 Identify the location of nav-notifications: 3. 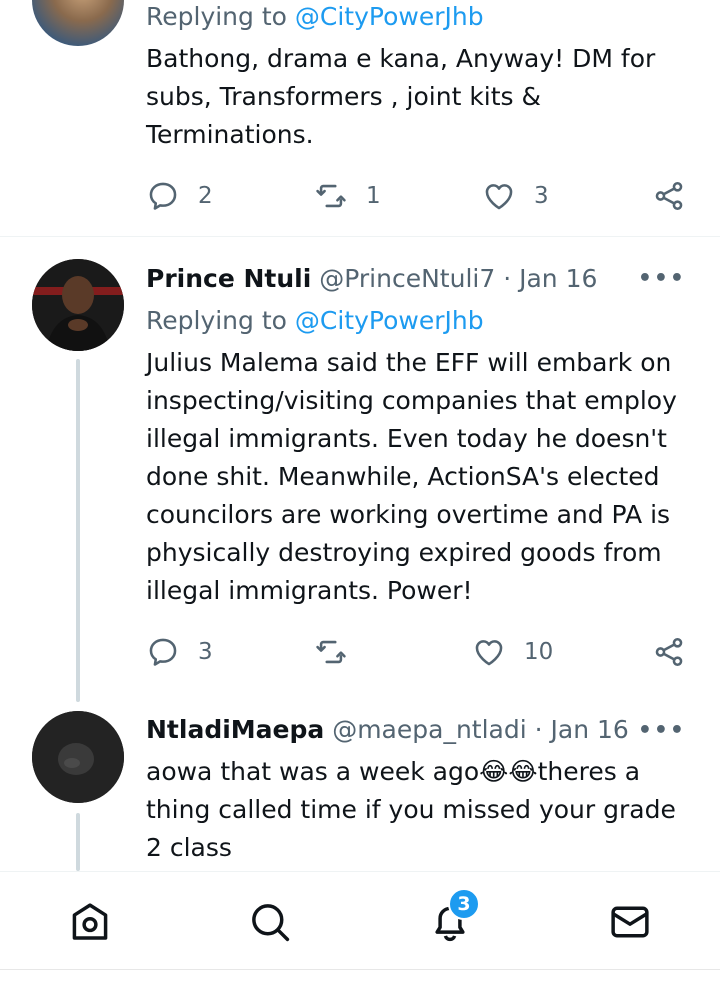
(454, 916).